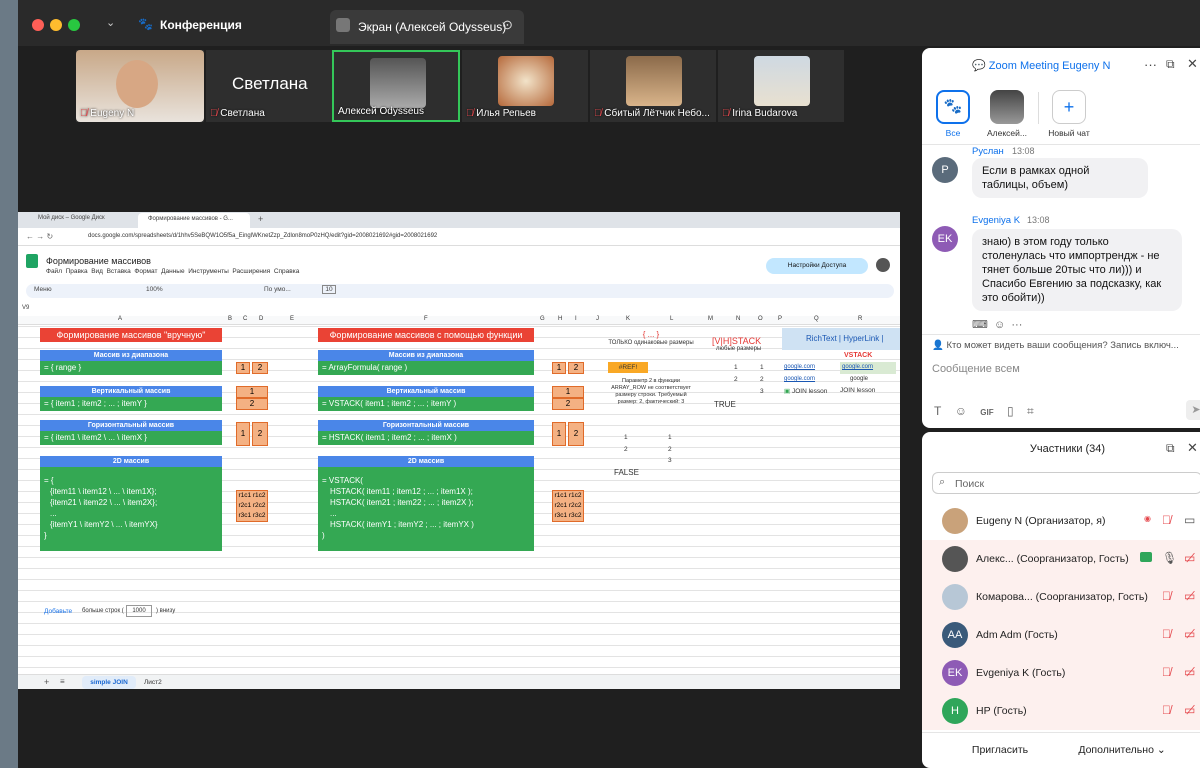  What do you see at coordinates (426, 335) in the screenshot?
I see `right-header: Формирование массивов с помощью функции` at bounding box center [426, 335].